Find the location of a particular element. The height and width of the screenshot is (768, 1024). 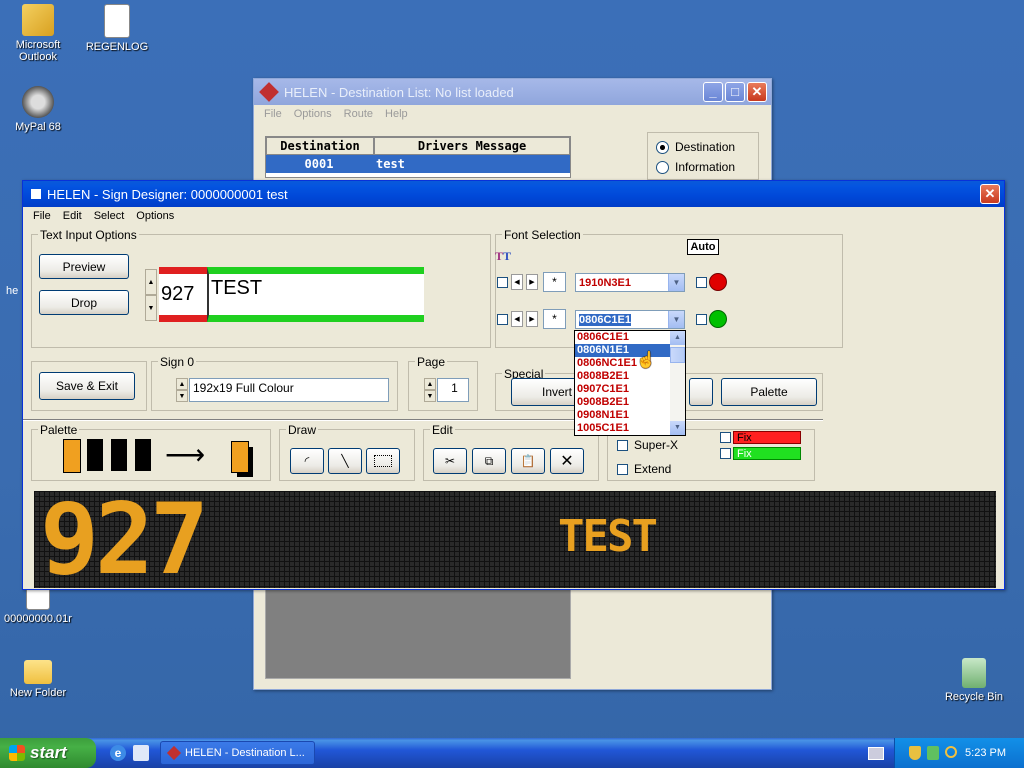

destination-text-box: TEST is located at coordinates (315, 294).